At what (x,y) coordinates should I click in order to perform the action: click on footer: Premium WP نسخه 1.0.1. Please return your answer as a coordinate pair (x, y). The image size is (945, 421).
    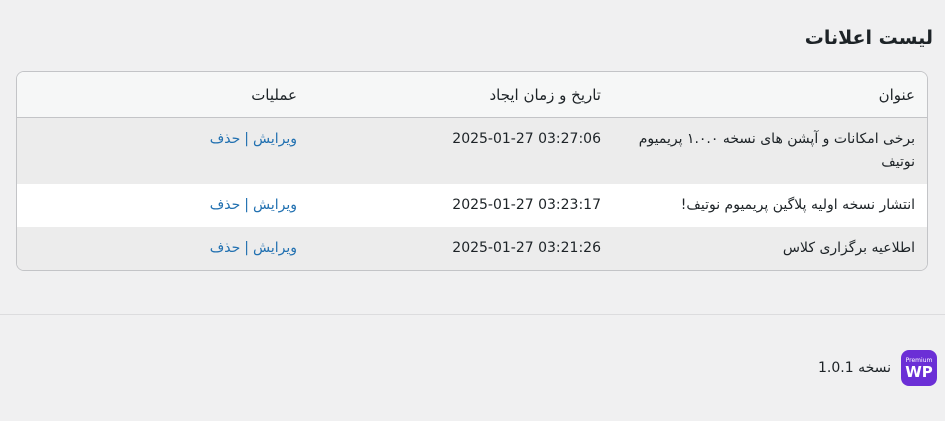
    Looking at the image, I should click on (877, 368).